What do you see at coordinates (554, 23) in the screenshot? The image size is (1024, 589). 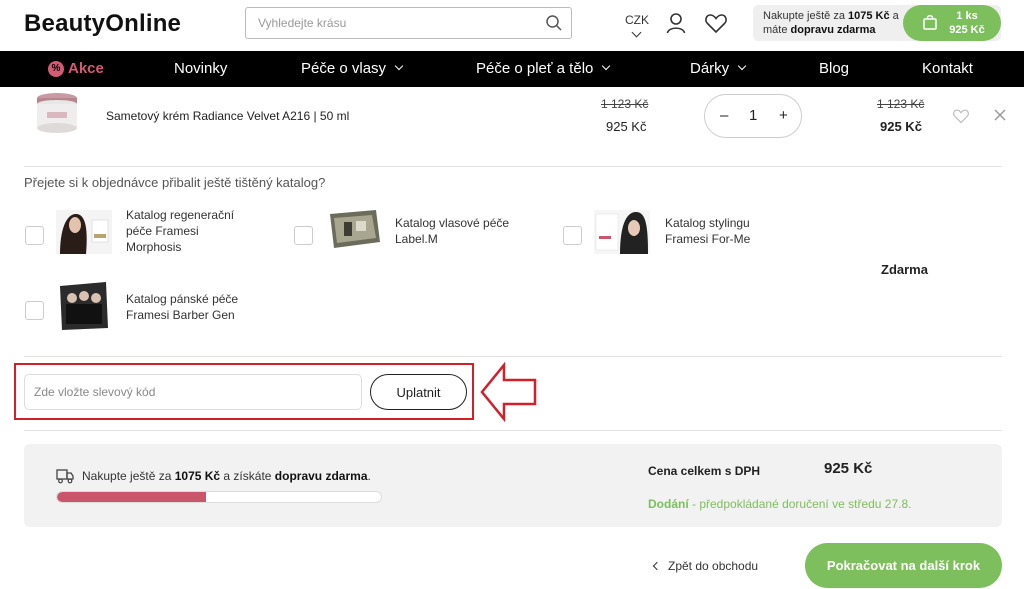 I see `search-icon` at bounding box center [554, 23].